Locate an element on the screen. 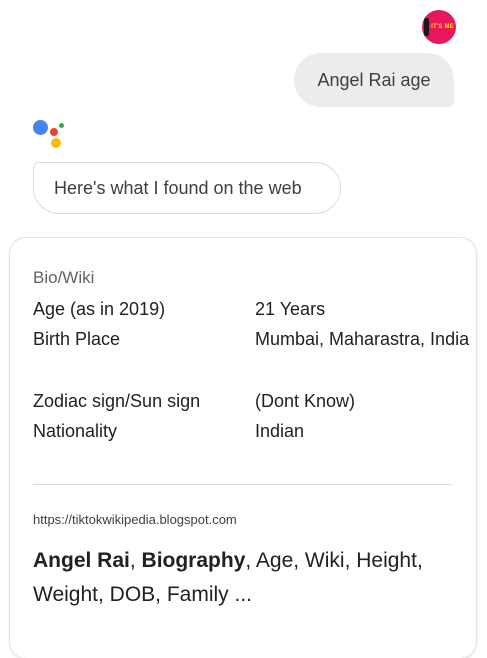 The height and width of the screenshot is (658, 487). logo-green-dot is located at coordinates (61, 125).